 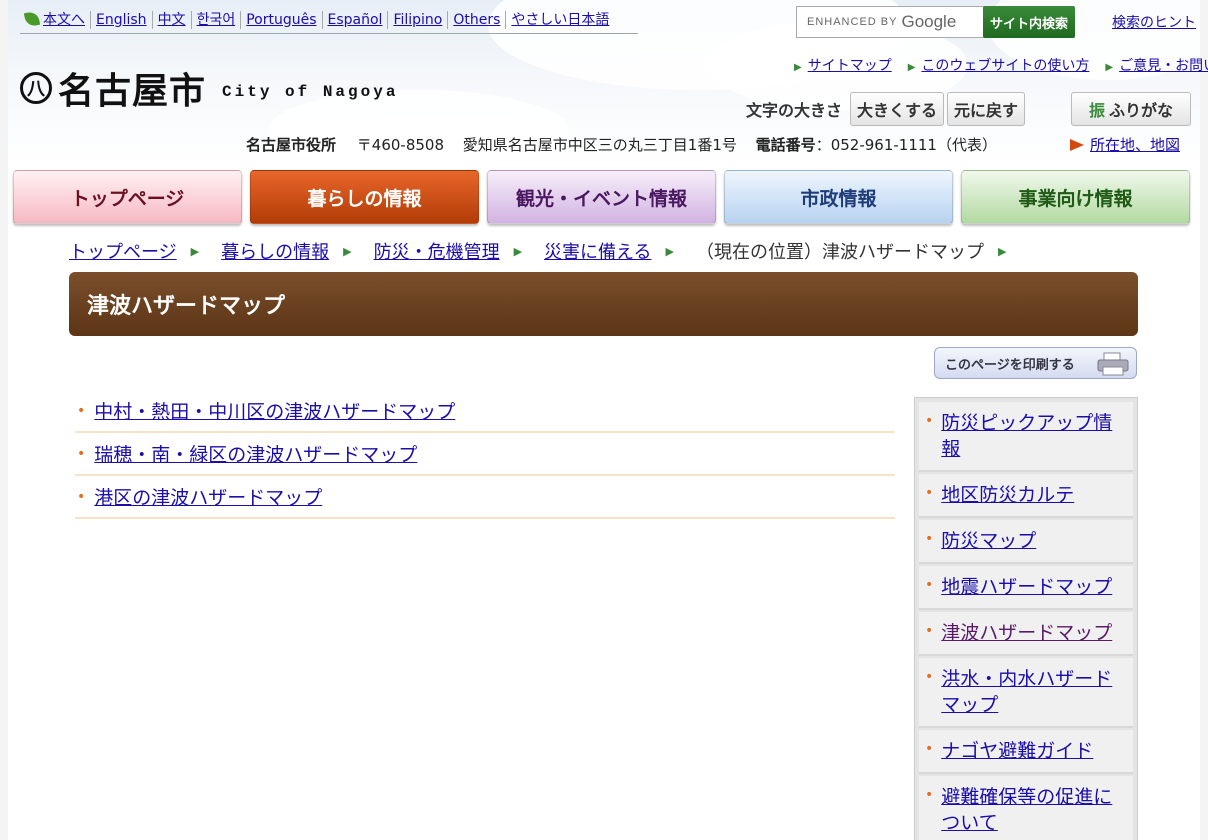 What do you see at coordinates (485, 497) in the screenshot?
I see `list-item: • 港区の津波ハザードマップ` at bounding box center [485, 497].